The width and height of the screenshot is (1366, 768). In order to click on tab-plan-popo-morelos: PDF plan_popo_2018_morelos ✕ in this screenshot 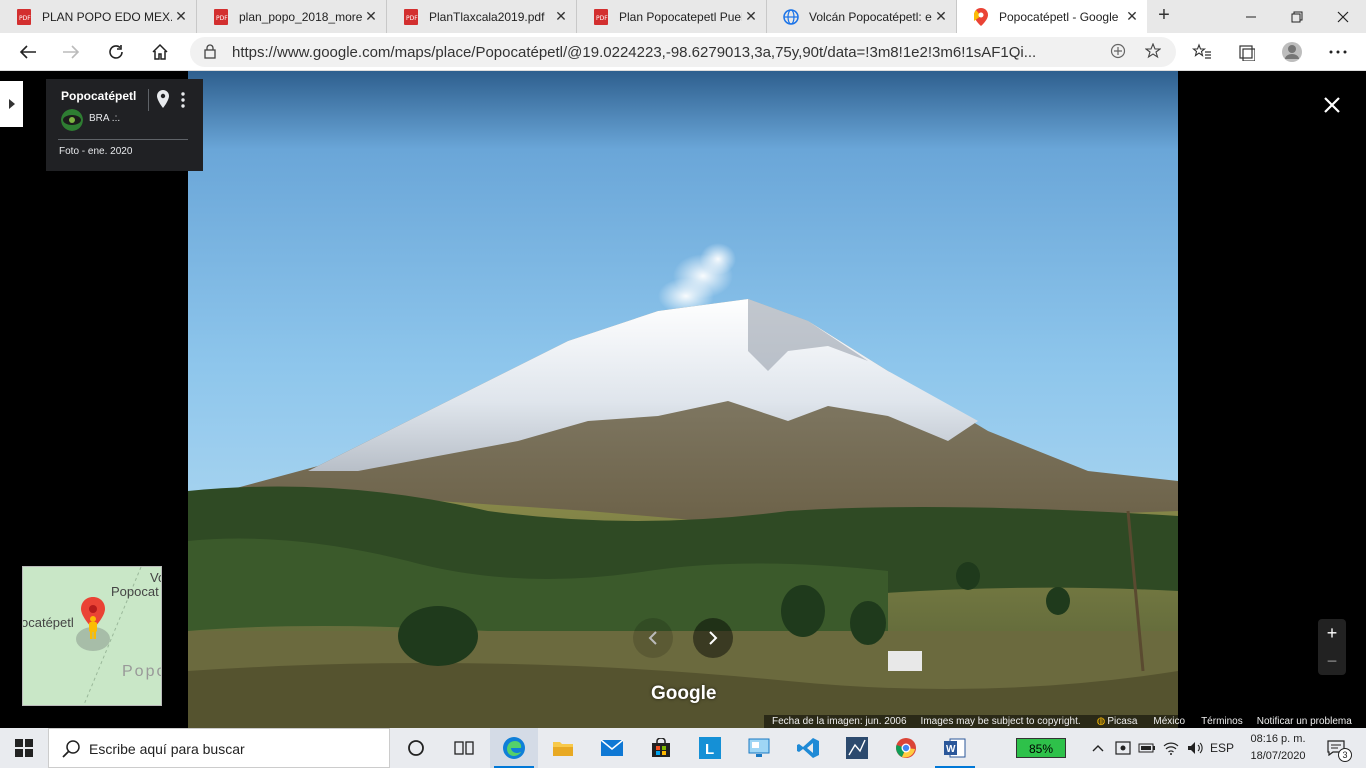, I will do `click(292, 16)`.